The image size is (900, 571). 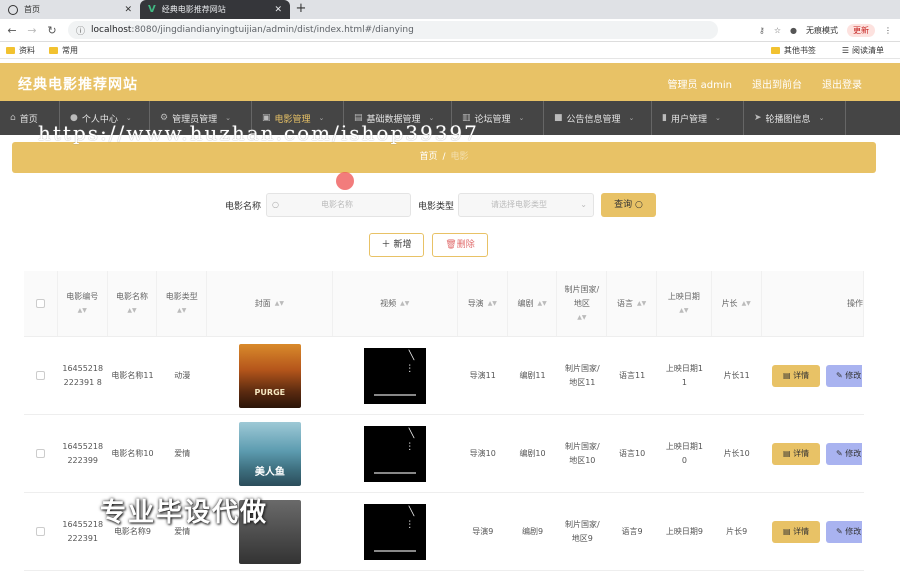 What do you see at coordinates (53, 50) in the screenshot?
I see `folder-icon` at bounding box center [53, 50].